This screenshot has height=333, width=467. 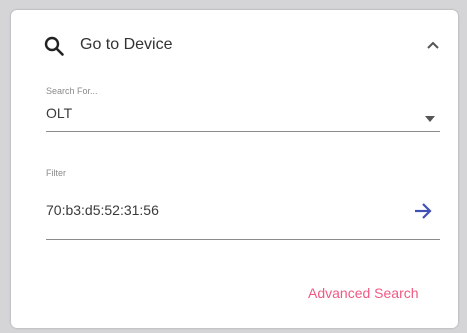 What do you see at coordinates (243, 110) in the screenshot?
I see `search-for-select: Search For... OLT` at bounding box center [243, 110].